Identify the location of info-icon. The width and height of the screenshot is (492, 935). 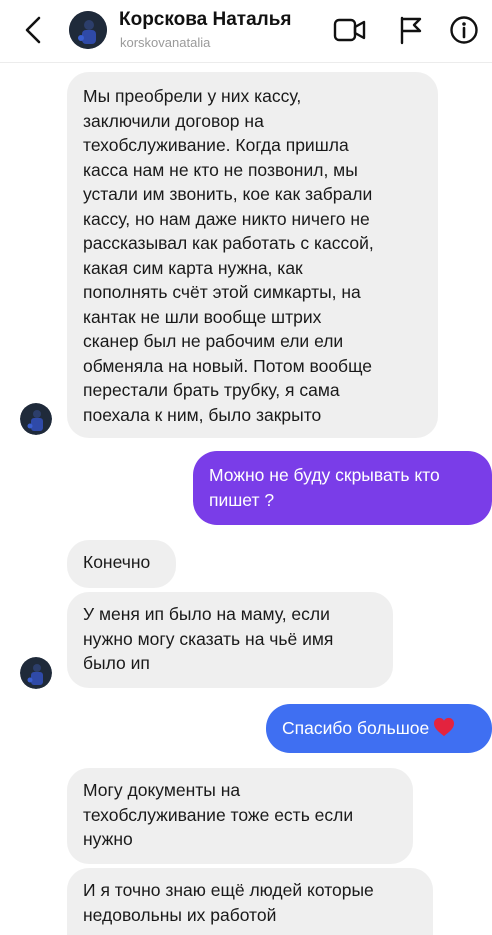
(464, 30).